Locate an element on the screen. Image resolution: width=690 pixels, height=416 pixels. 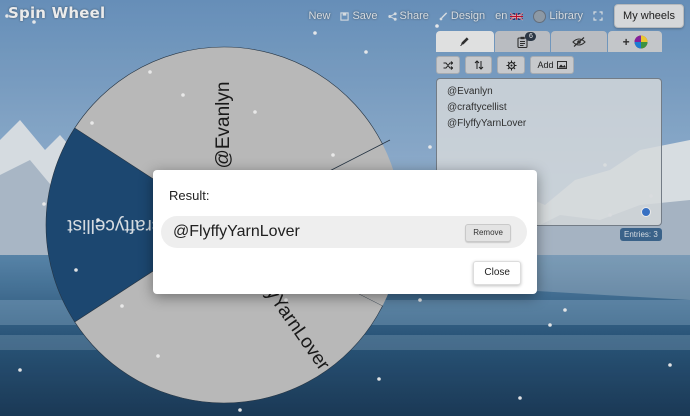
close-button: Close is located at coordinates (497, 273).